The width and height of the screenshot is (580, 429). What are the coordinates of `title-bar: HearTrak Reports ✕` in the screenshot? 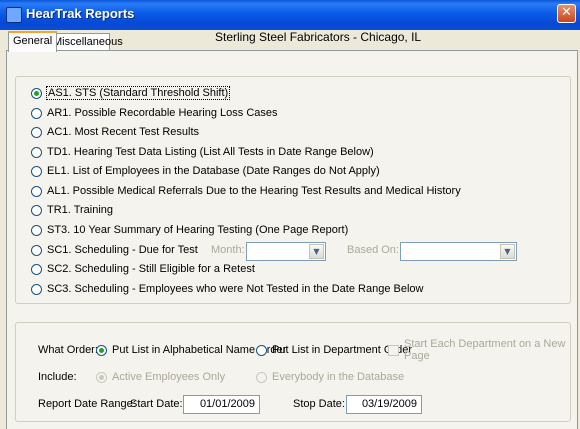 It's located at (290, 15).